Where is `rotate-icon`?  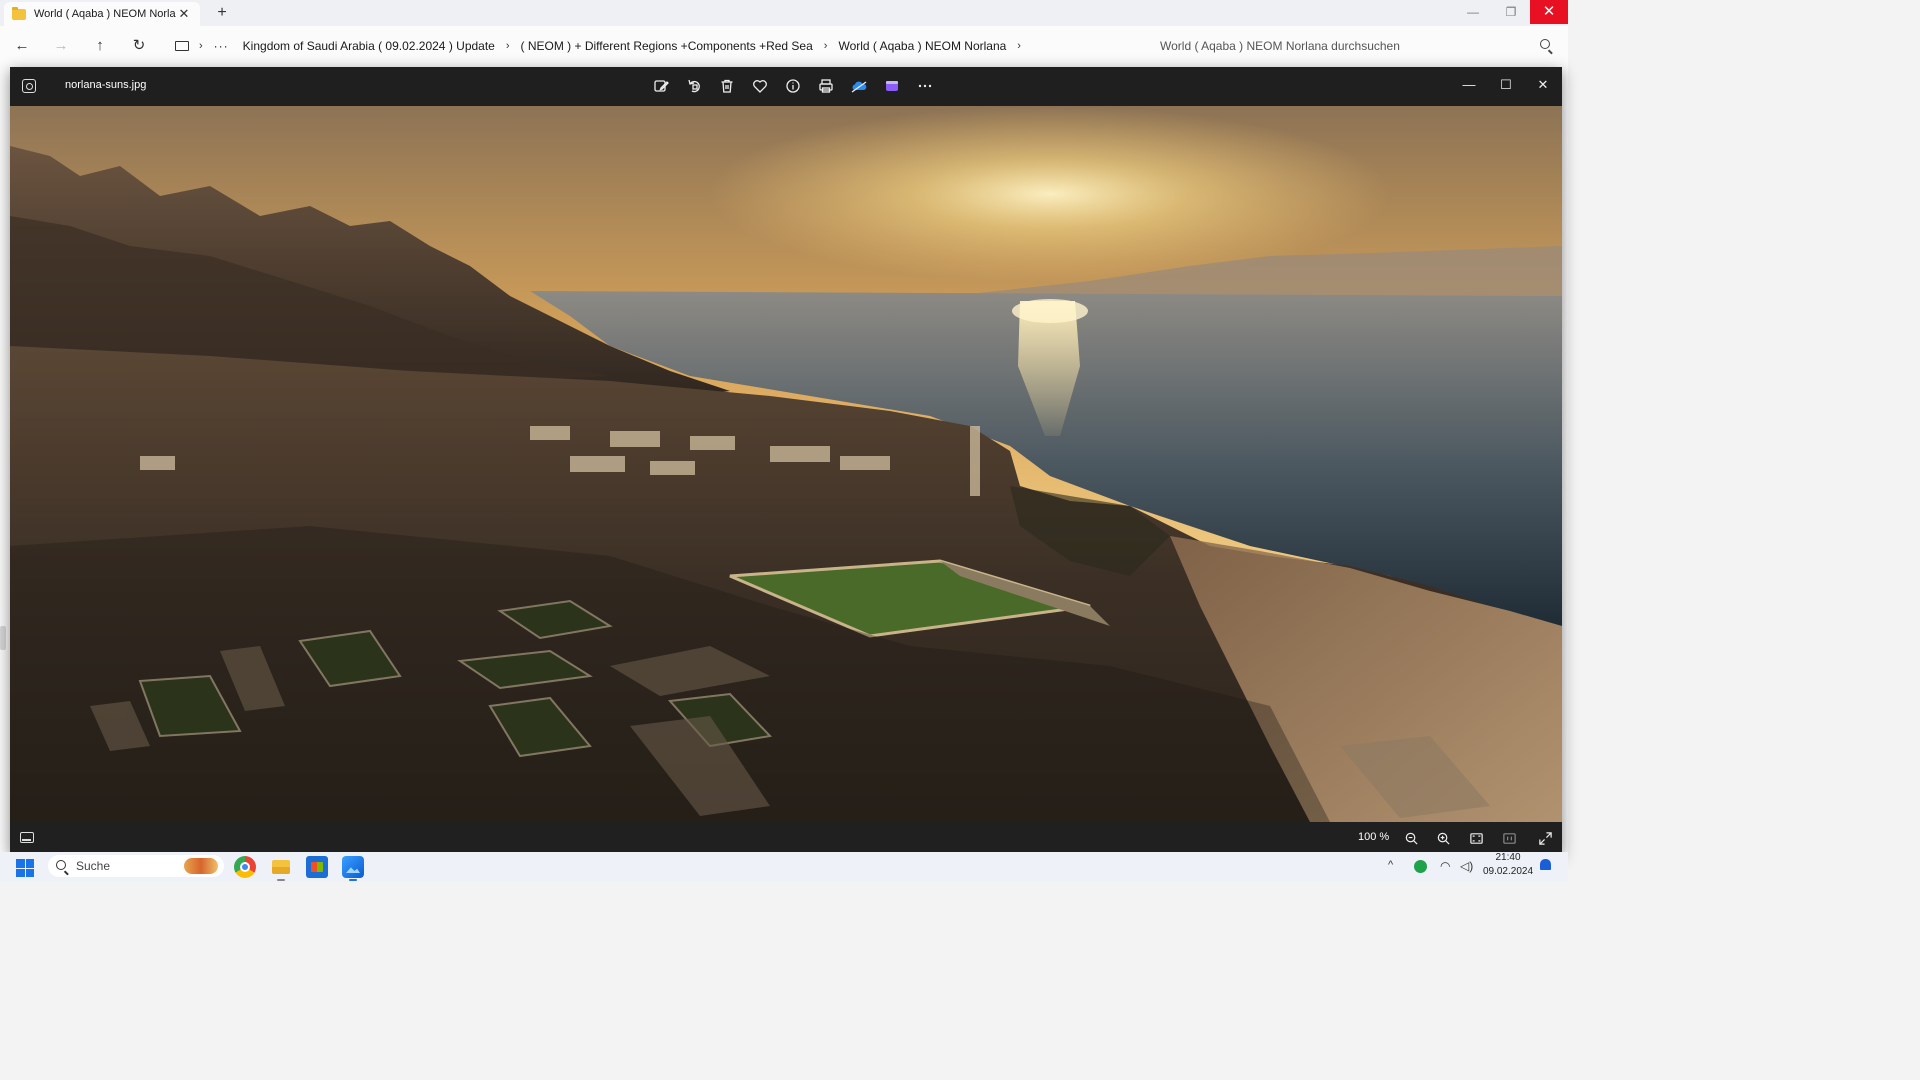 rotate-icon is located at coordinates (693, 86).